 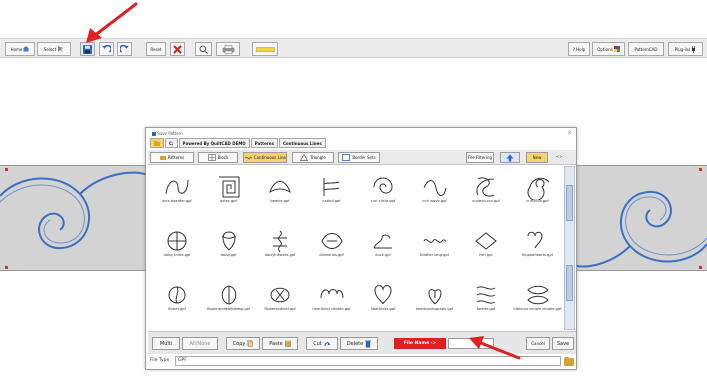 What do you see at coordinates (228, 255) in the screenshot?
I see `file-name-text: daisy.gpf` at bounding box center [228, 255].